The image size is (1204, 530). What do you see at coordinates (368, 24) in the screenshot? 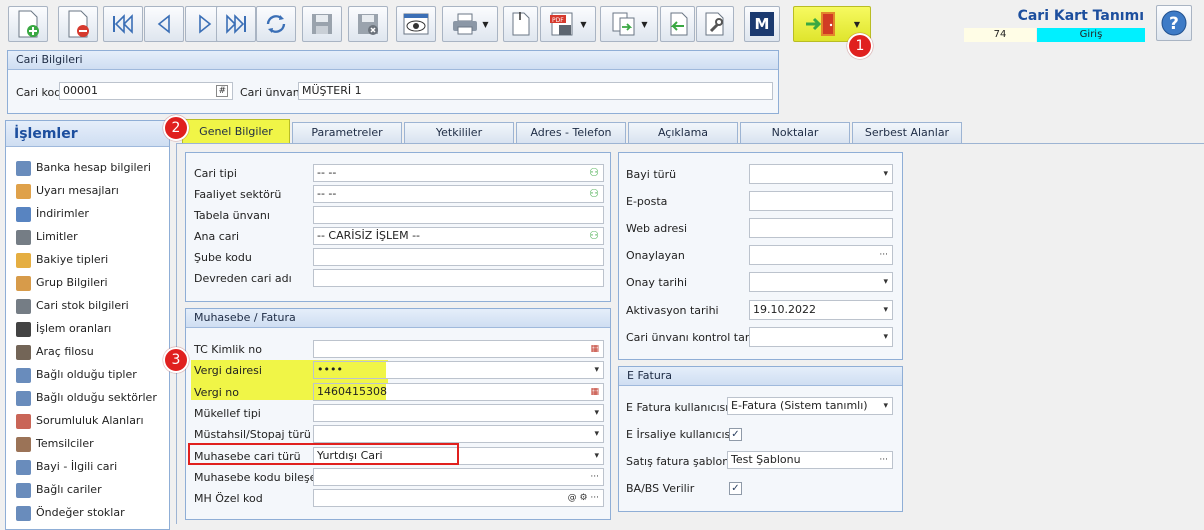
I see `cancel-save-button` at bounding box center [368, 24].